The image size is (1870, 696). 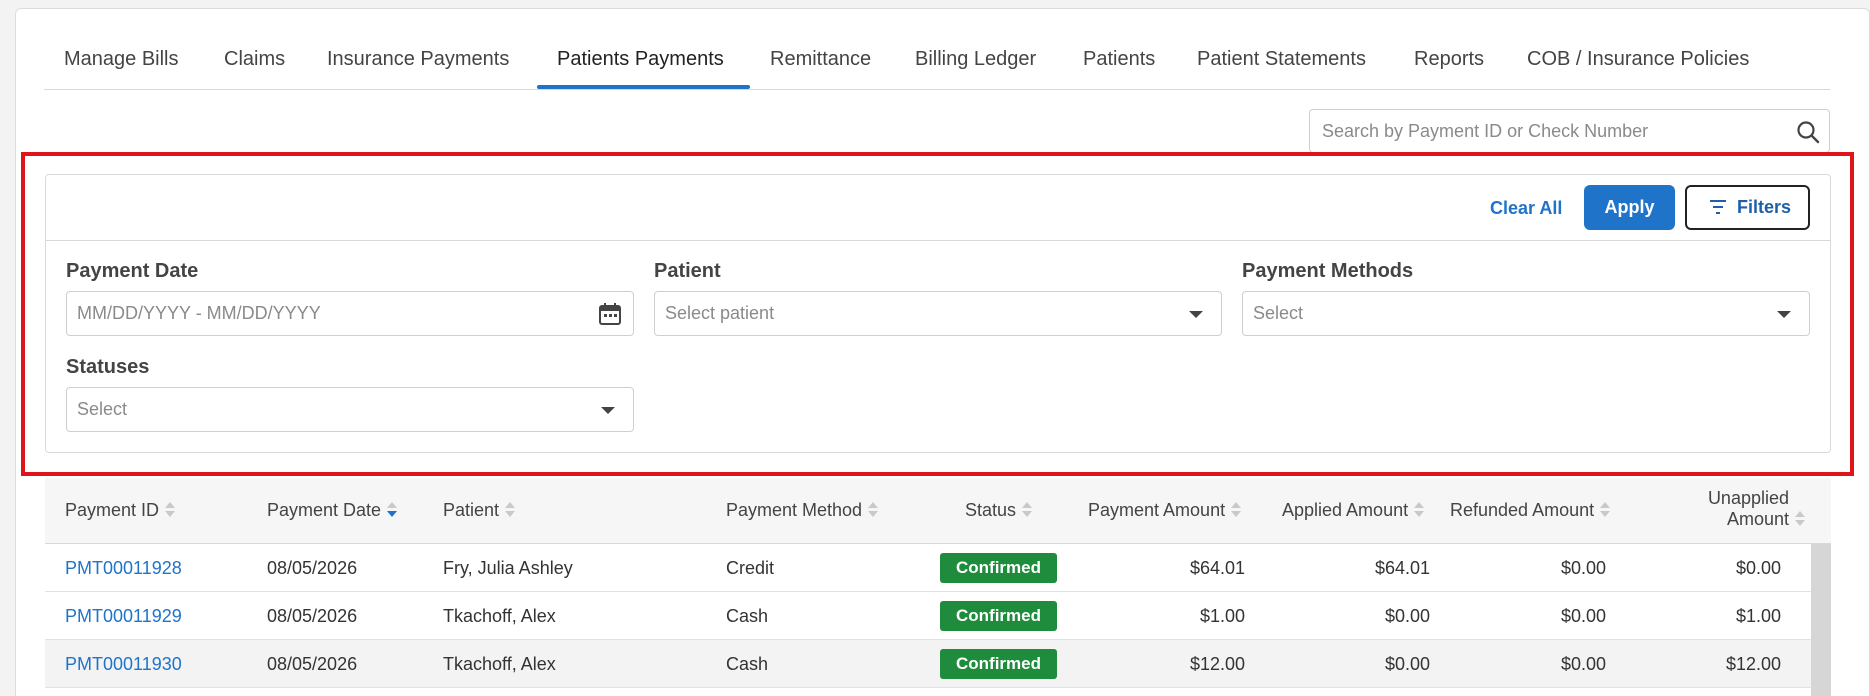 What do you see at coordinates (643, 87) in the screenshot?
I see `active-tab-indicator` at bounding box center [643, 87].